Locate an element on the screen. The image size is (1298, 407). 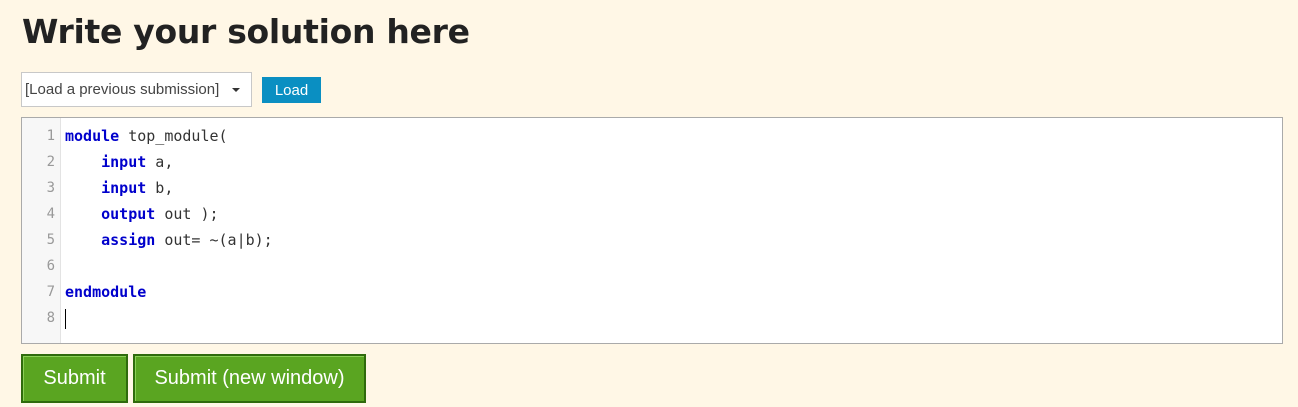
code-line: 5 assign out= ~(a|b); is located at coordinates (642, 240).